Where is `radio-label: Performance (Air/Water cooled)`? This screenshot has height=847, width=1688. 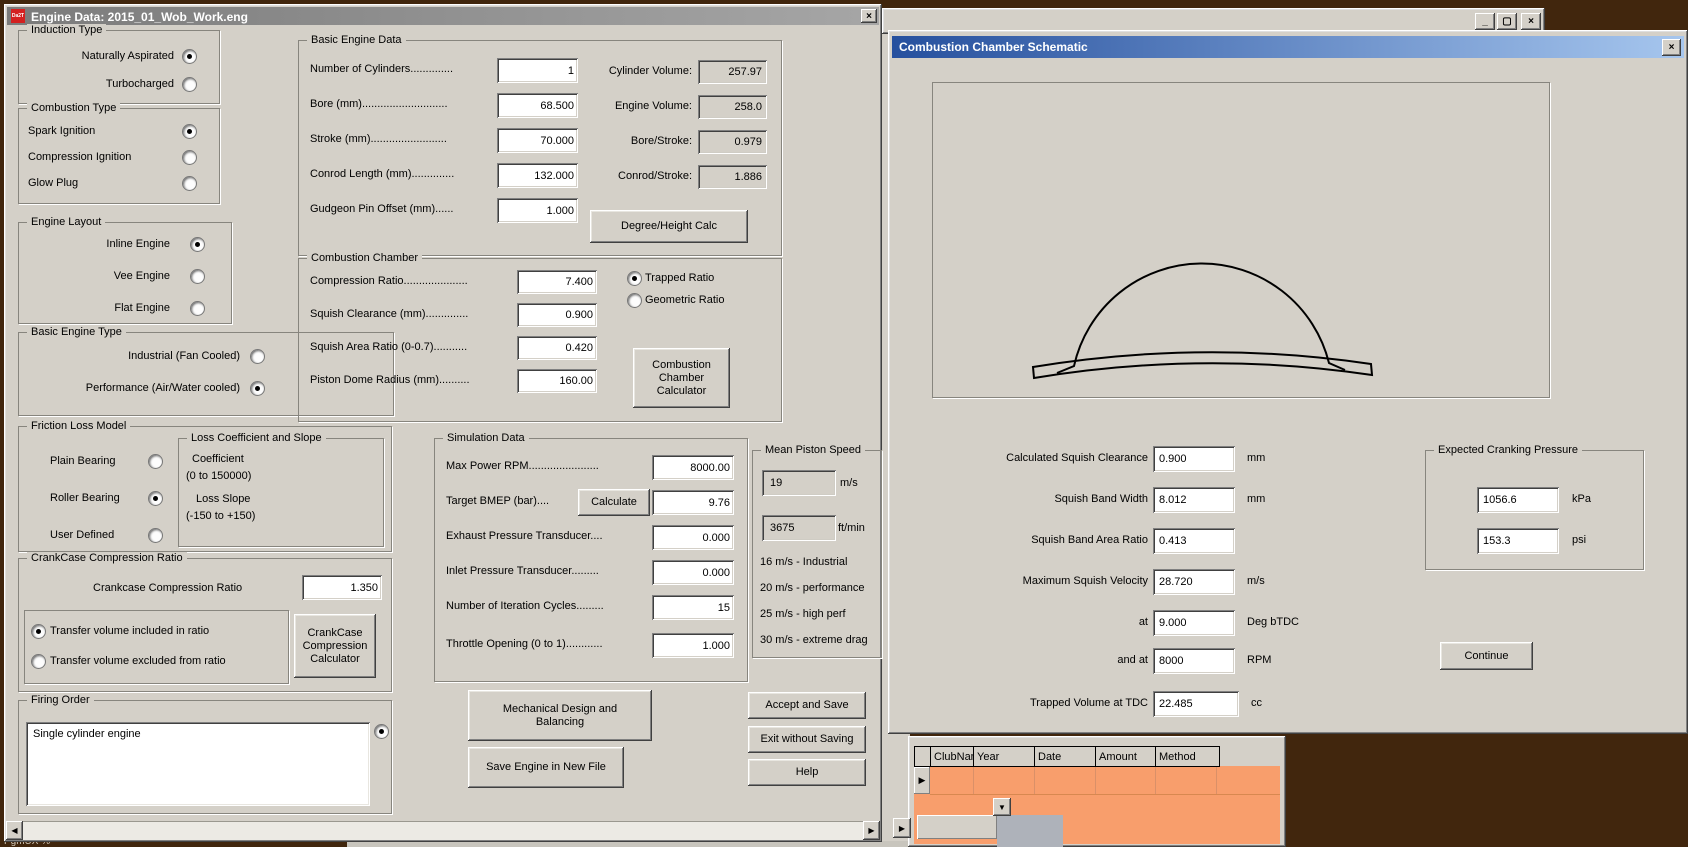 radio-label: Performance (Air/Water cooled) is located at coordinates (162, 388).